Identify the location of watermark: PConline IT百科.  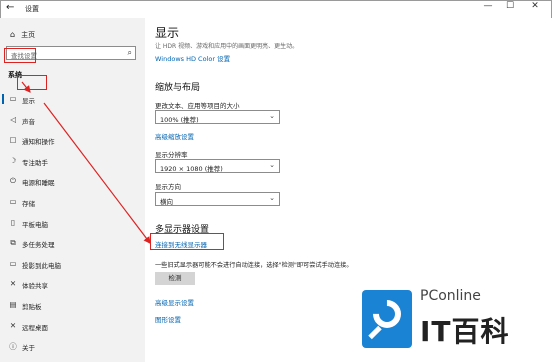
(450, 323).